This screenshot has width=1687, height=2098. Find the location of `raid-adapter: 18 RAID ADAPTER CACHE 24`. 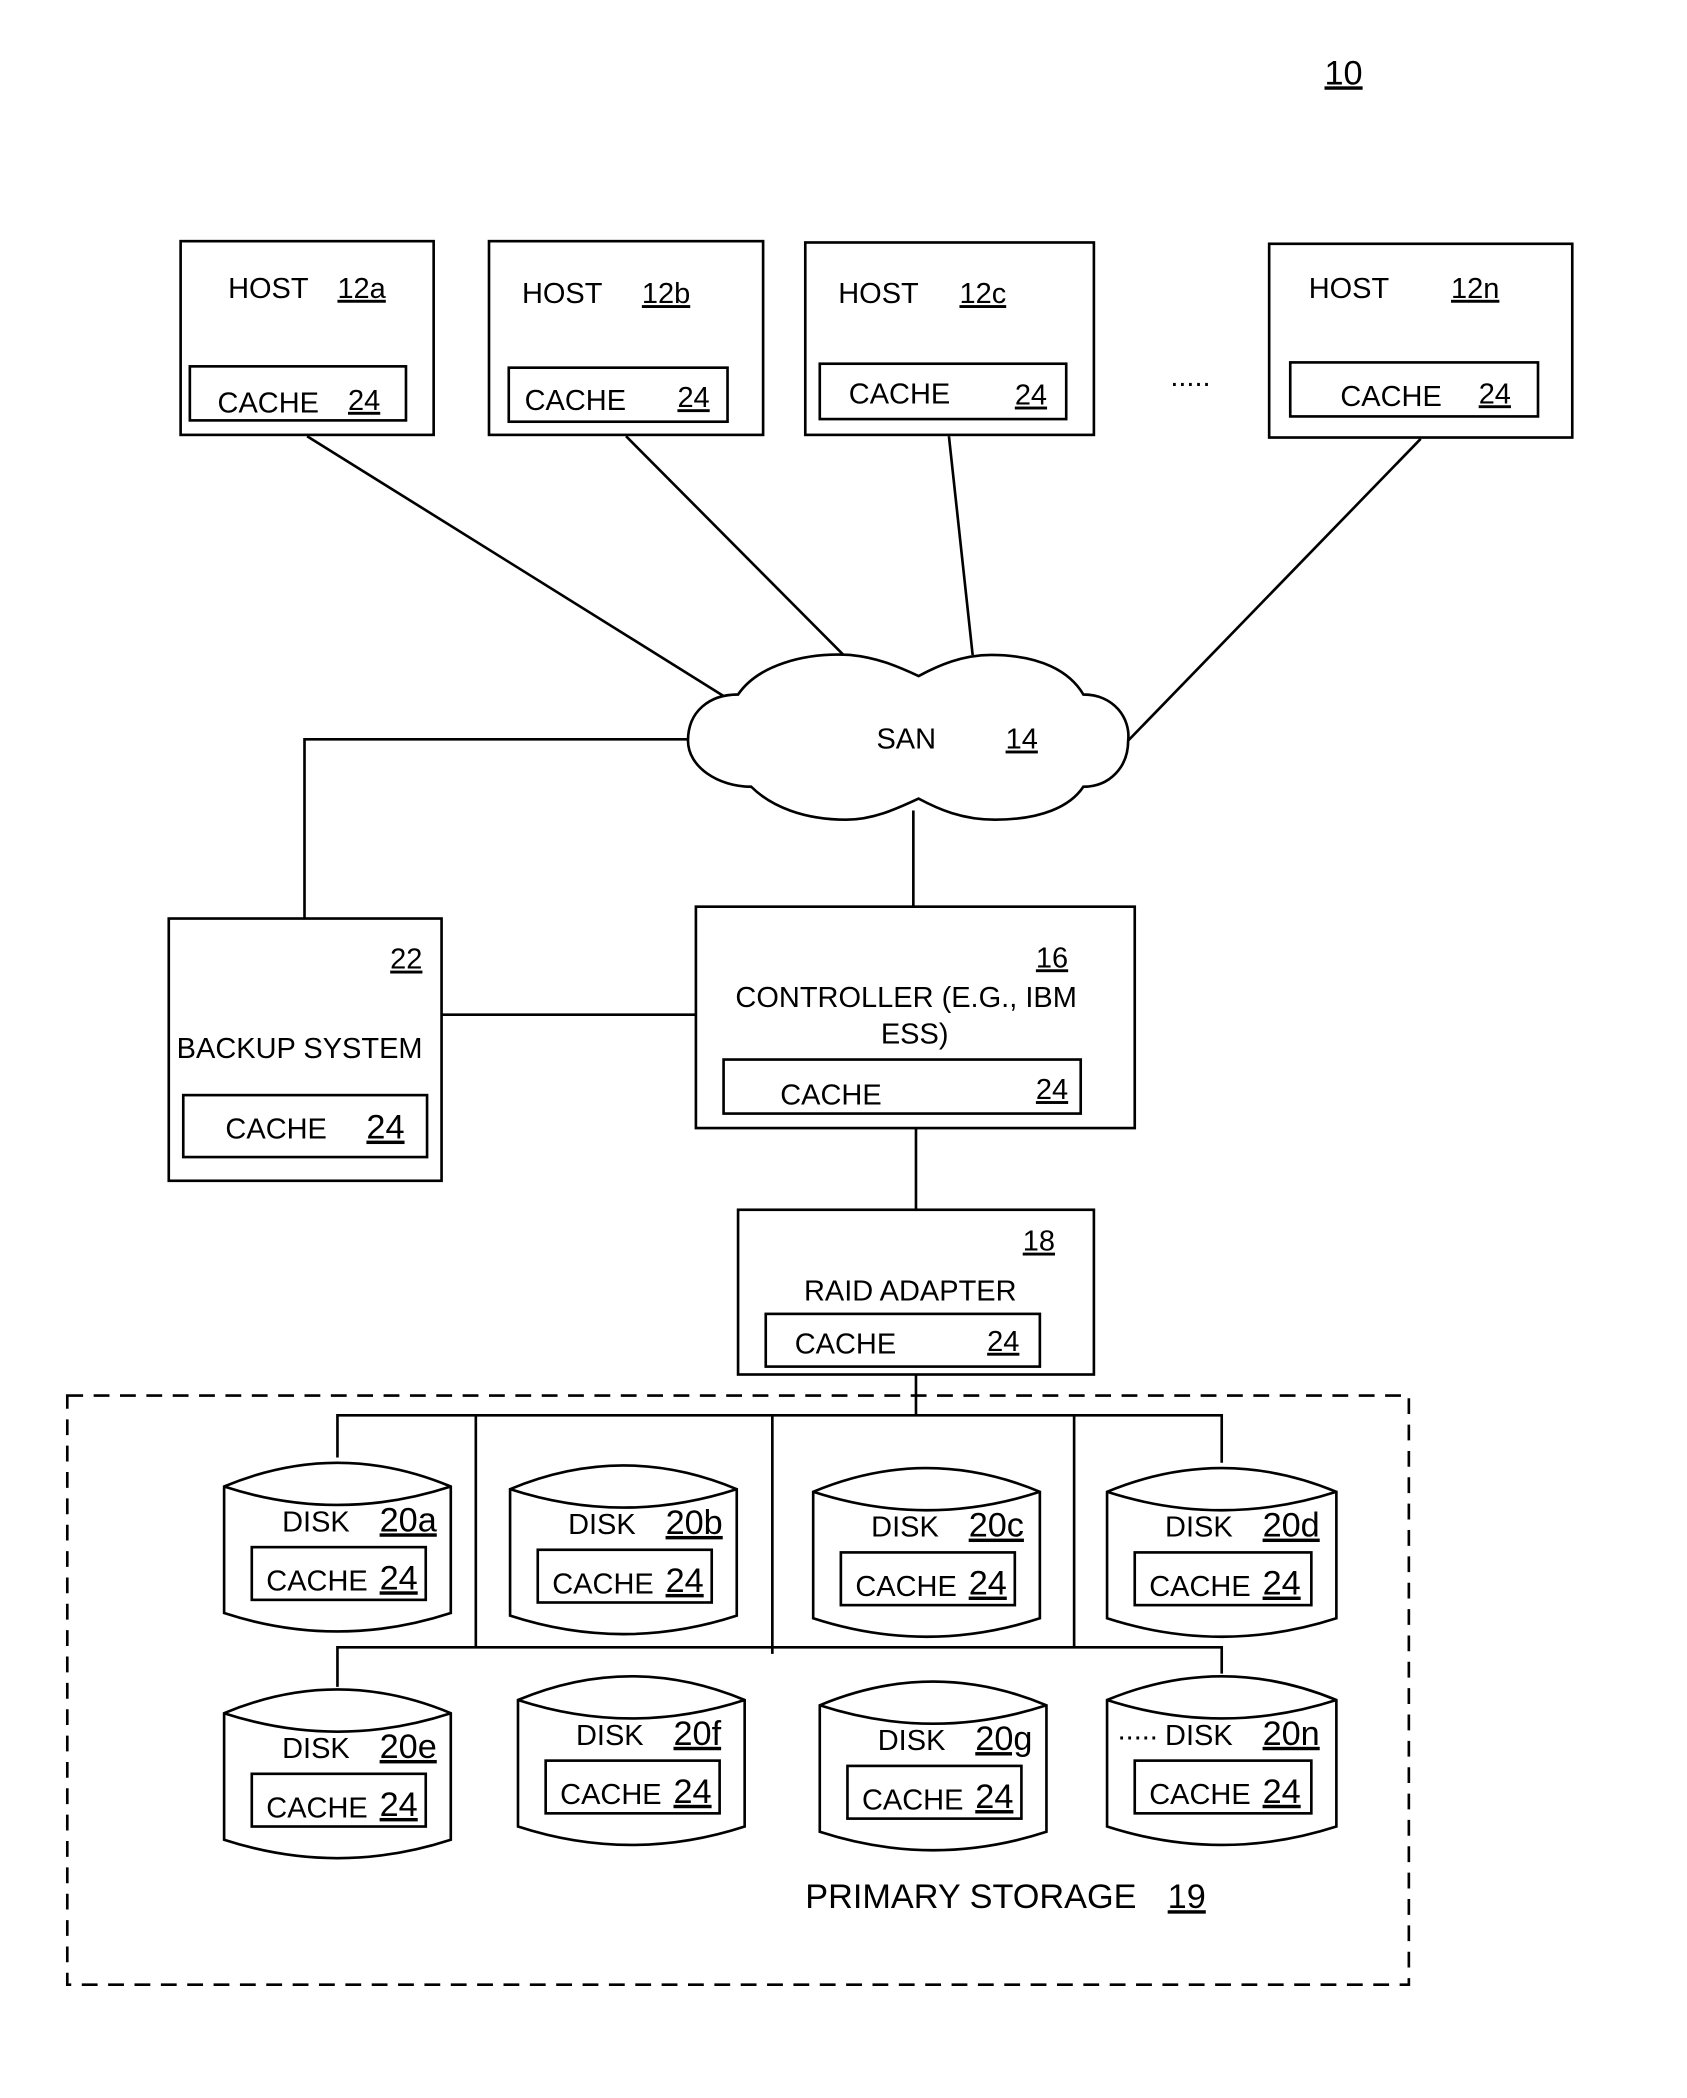

raid-adapter: 18 RAID ADAPTER CACHE 24 is located at coordinates (916, 1292).